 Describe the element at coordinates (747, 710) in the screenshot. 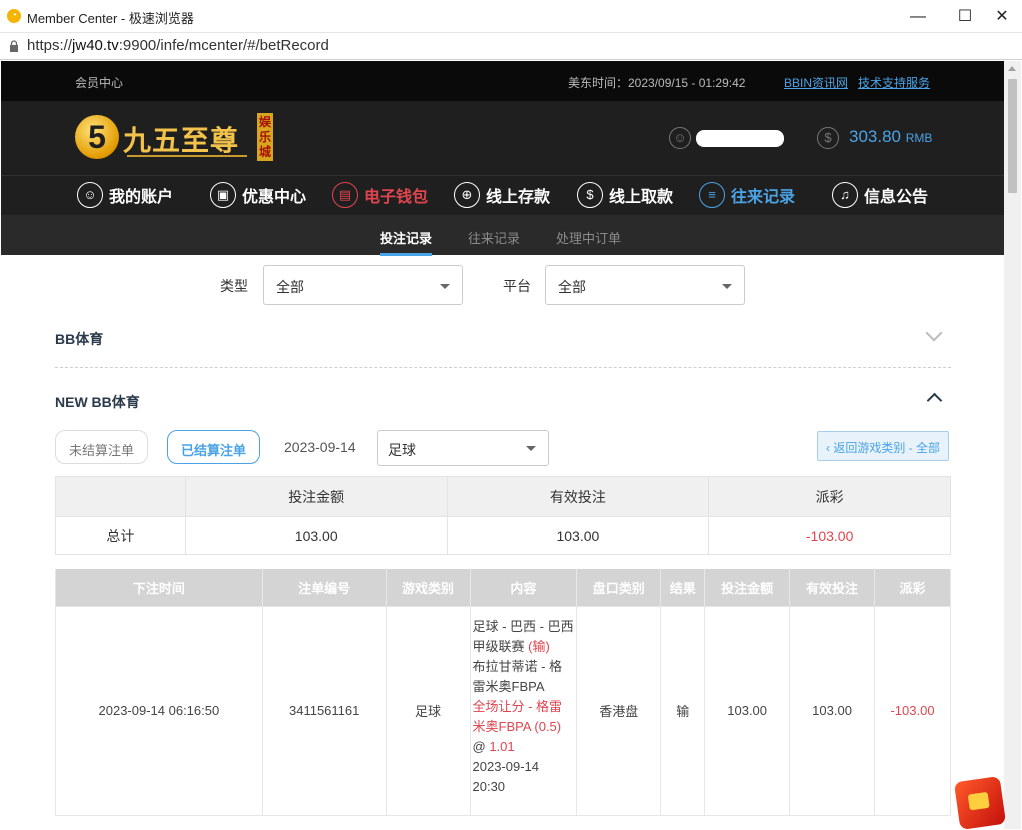

I see `bet-stake: 103.00` at that location.